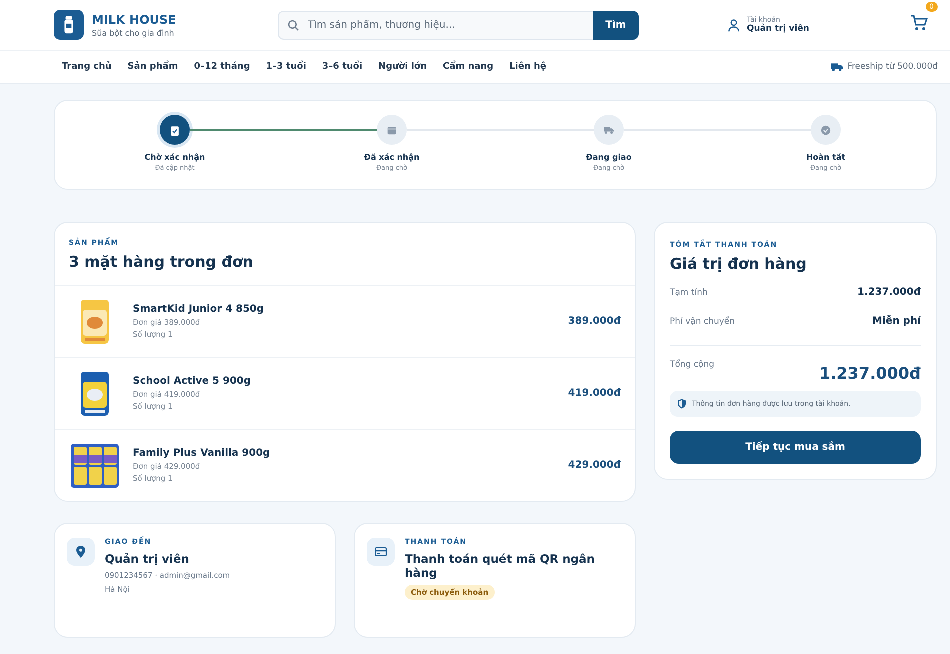  I want to click on user-icon, so click(734, 25).